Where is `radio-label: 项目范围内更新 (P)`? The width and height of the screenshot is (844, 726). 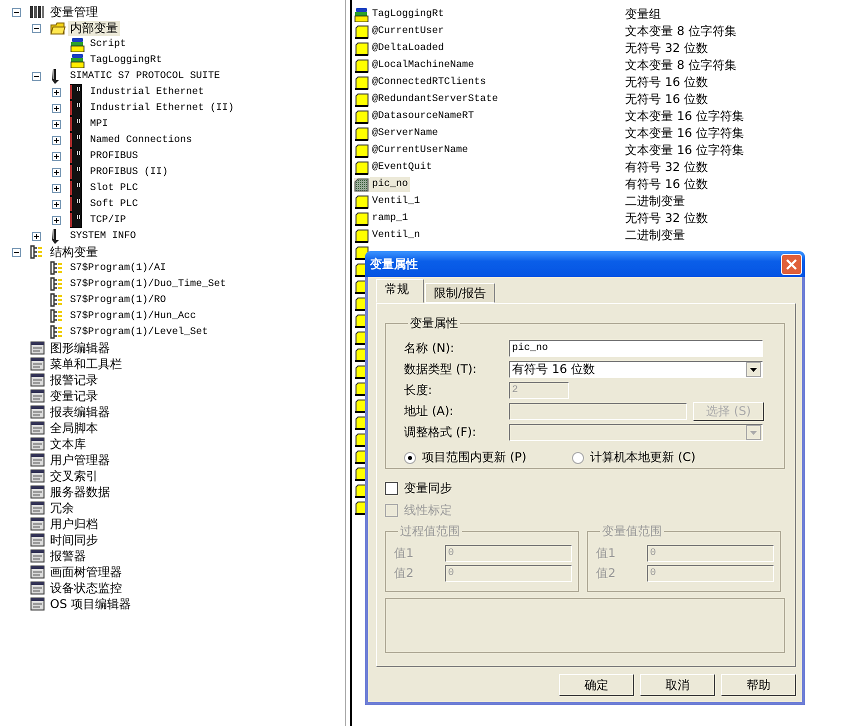
radio-label: 项目范围内更新 (P) is located at coordinates (474, 457).